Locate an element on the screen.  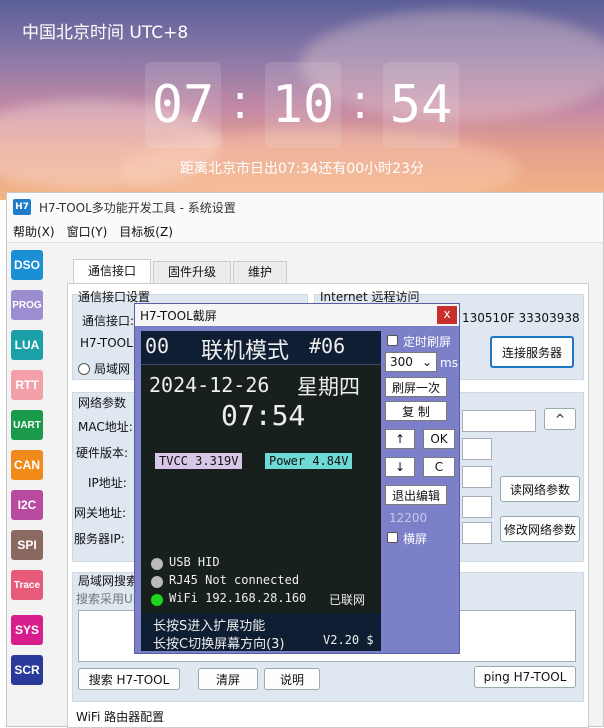
lan-radio: 局域网 is located at coordinates (104, 368).